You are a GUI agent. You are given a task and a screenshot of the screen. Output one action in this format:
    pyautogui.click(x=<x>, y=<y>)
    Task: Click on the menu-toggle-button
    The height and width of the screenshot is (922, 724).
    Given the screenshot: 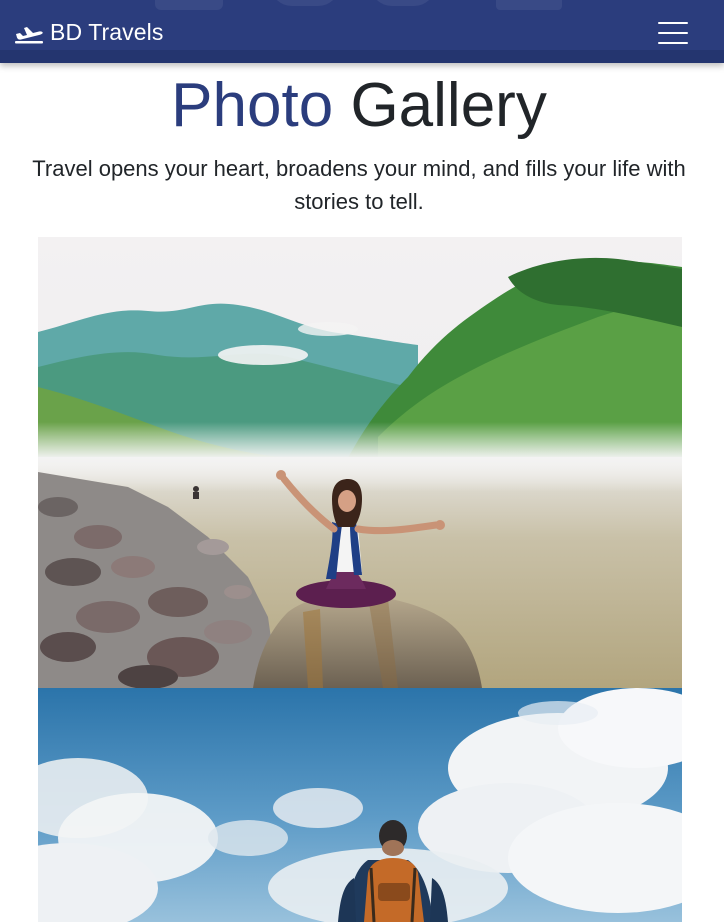 What is the action you would take?
    pyautogui.click(x=673, y=33)
    